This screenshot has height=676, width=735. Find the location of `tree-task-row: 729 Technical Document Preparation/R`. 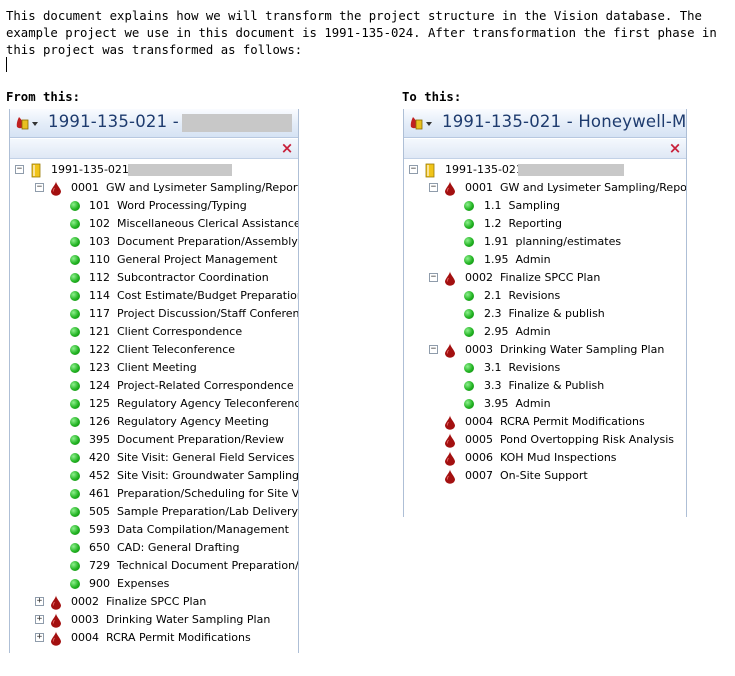

tree-task-row: 729 Technical Document Preparation/R is located at coordinates (154, 566).